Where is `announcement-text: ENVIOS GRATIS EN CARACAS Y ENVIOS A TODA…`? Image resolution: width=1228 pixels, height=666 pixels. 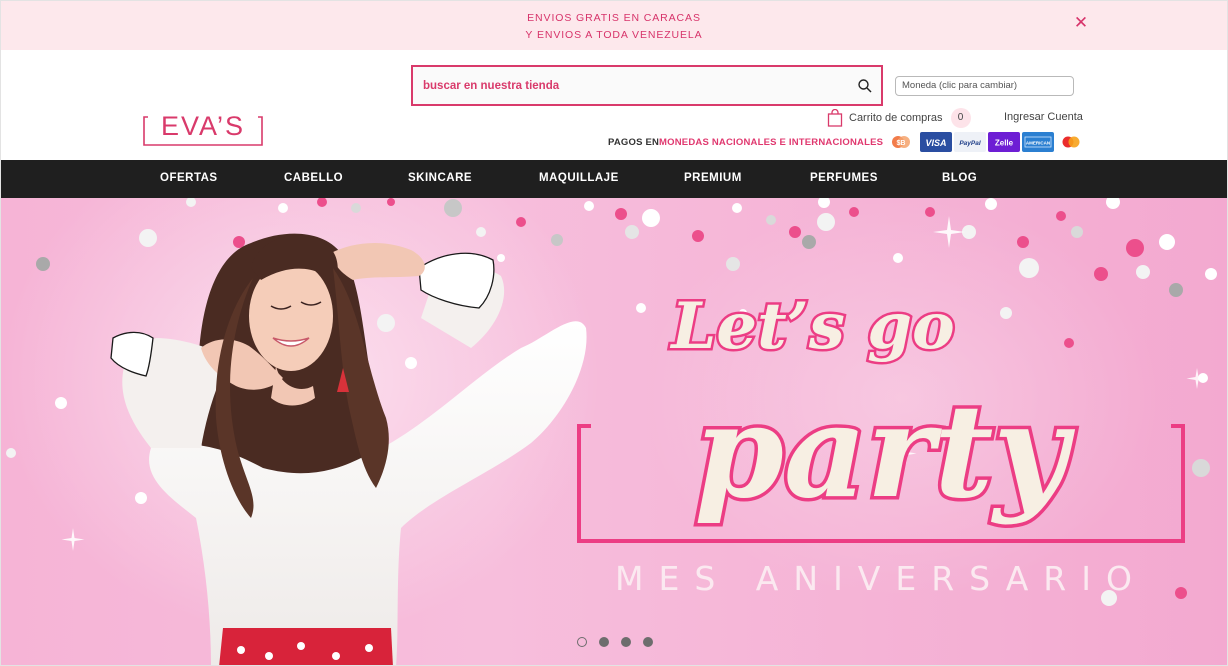 announcement-text: ENVIOS GRATIS EN CARACAS Y ENVIOS A TODA… is located at coordinates (614, 27).